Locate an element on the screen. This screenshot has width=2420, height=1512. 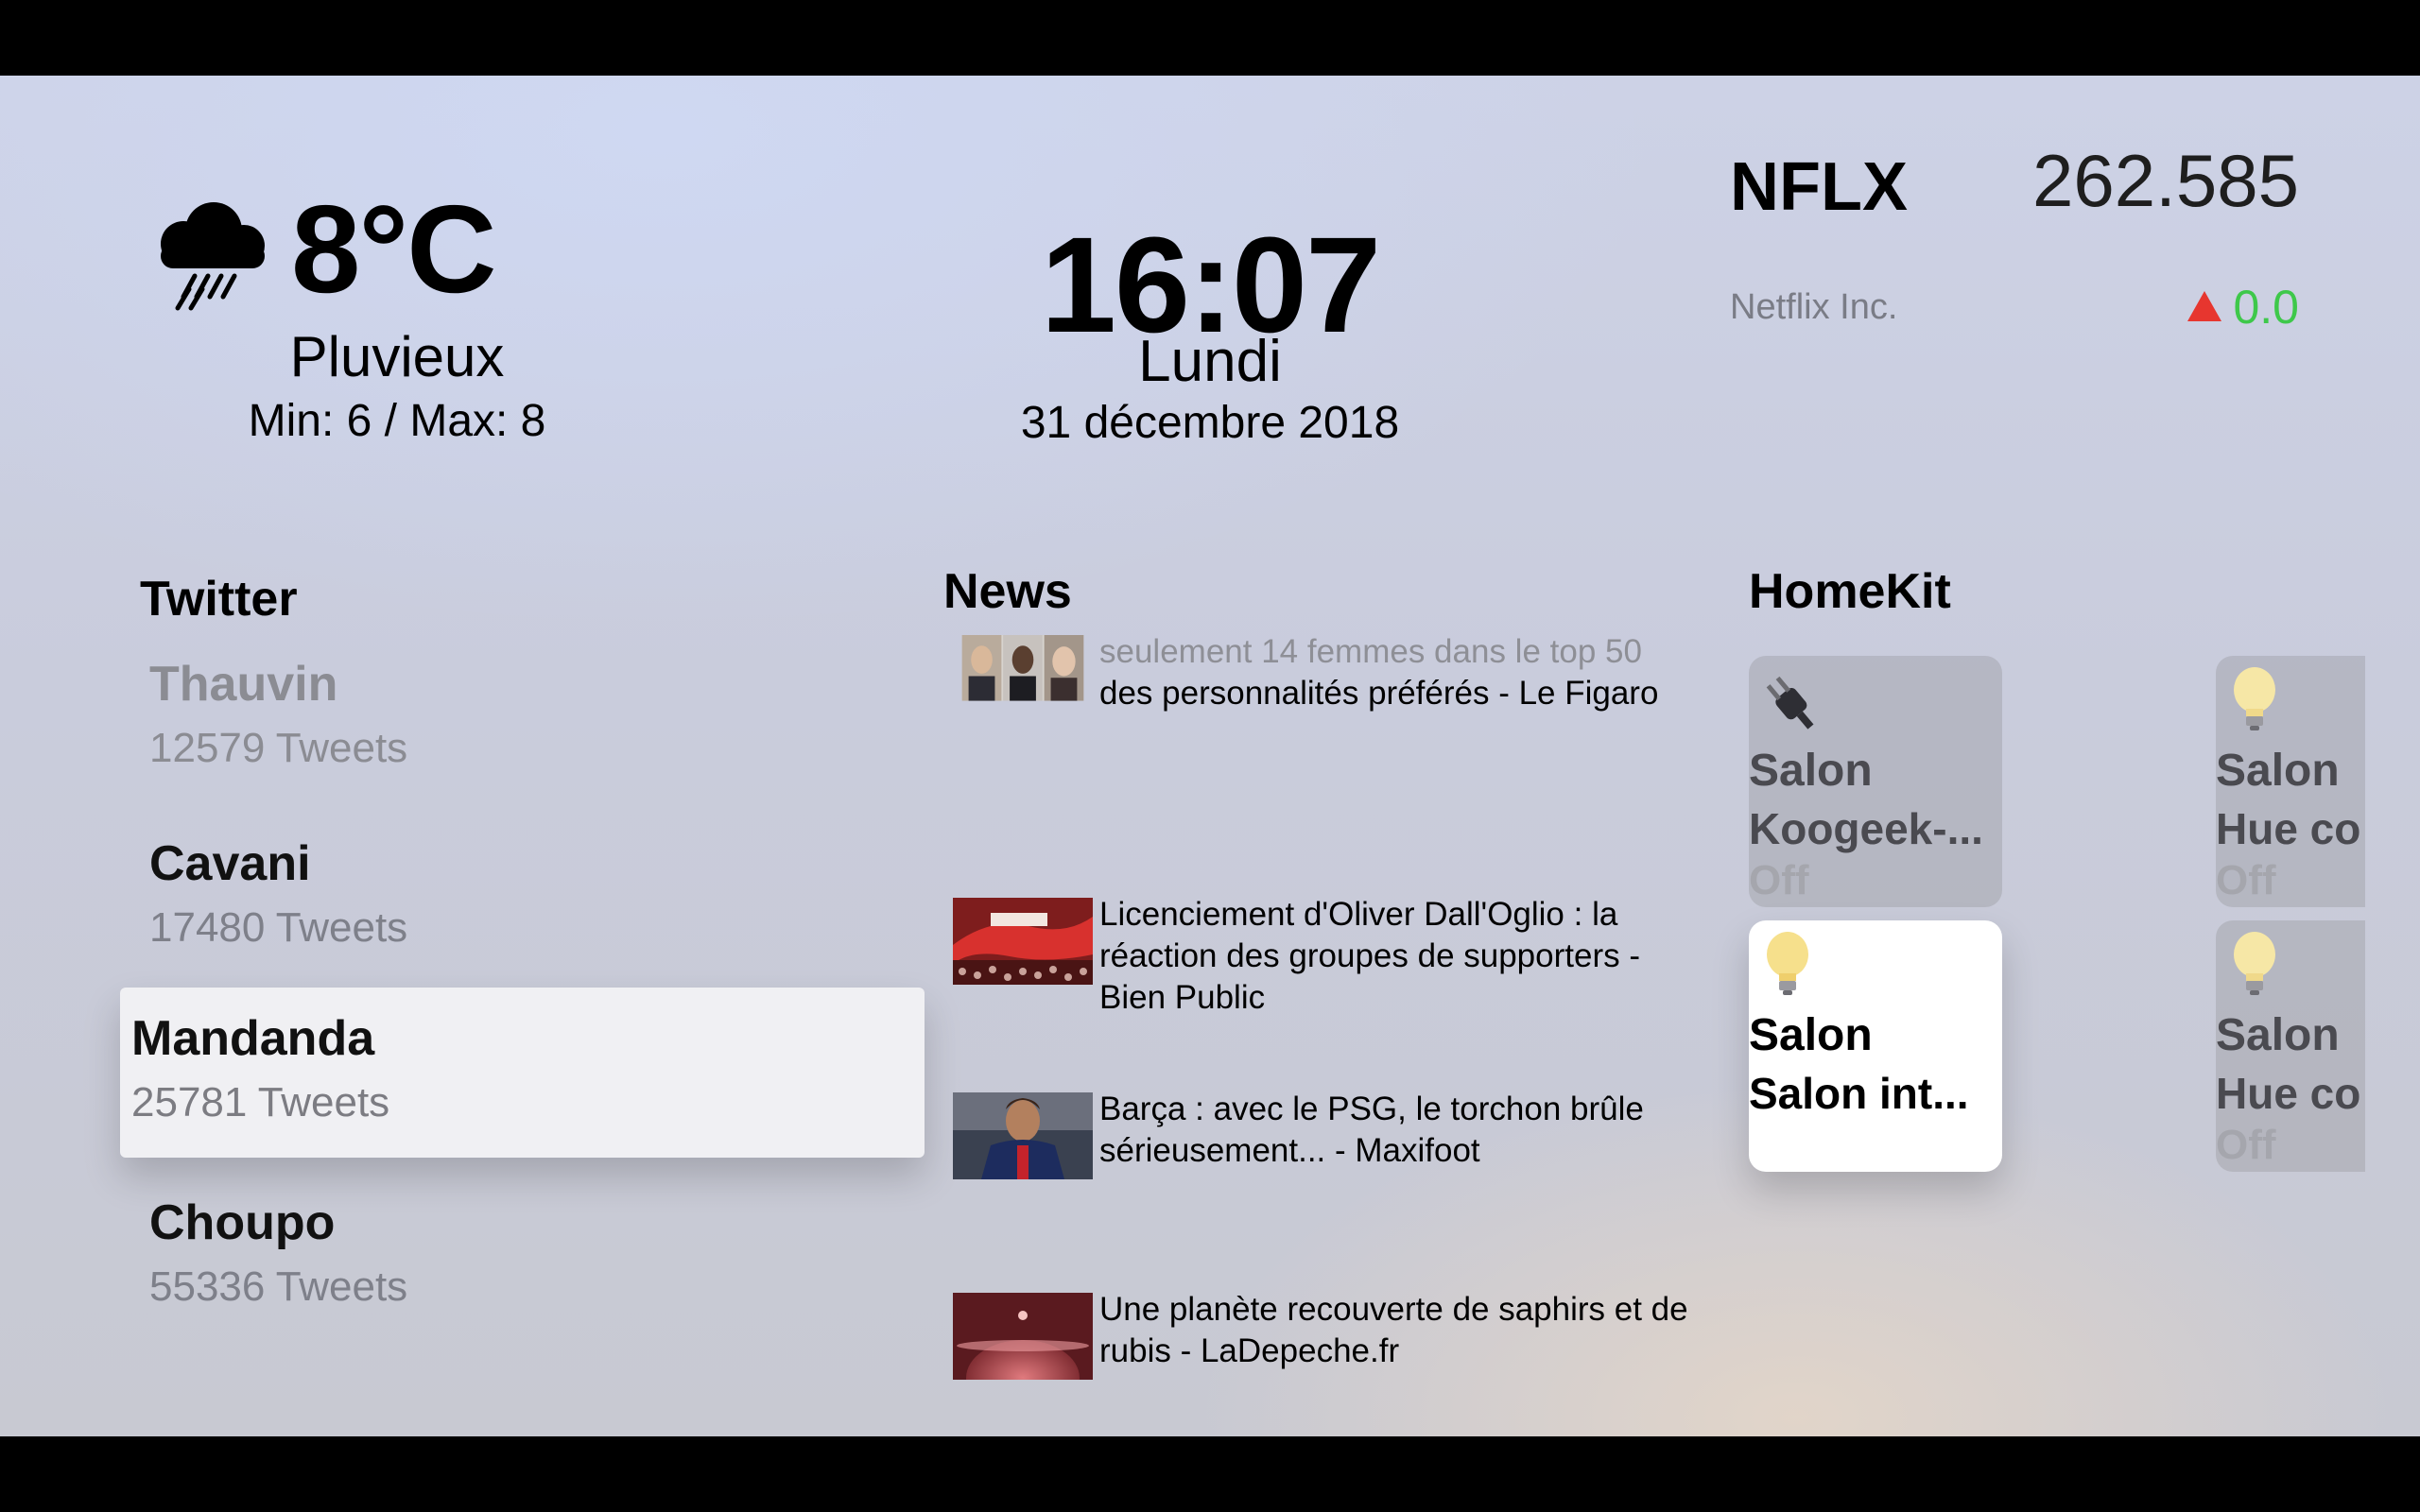
homekit-accessory-koogeek: Salon Koogeek-... Off is located at coordinates (1875, 781).